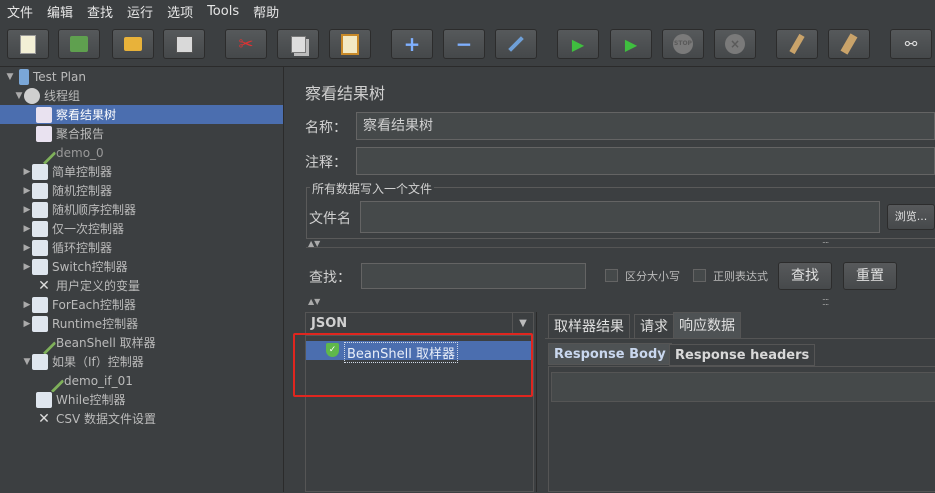  Describe the element at coordinates (93, 342) in the screenshot. I see `tree-item-beanshell-sampler: BeanShell 取样器` at that location.